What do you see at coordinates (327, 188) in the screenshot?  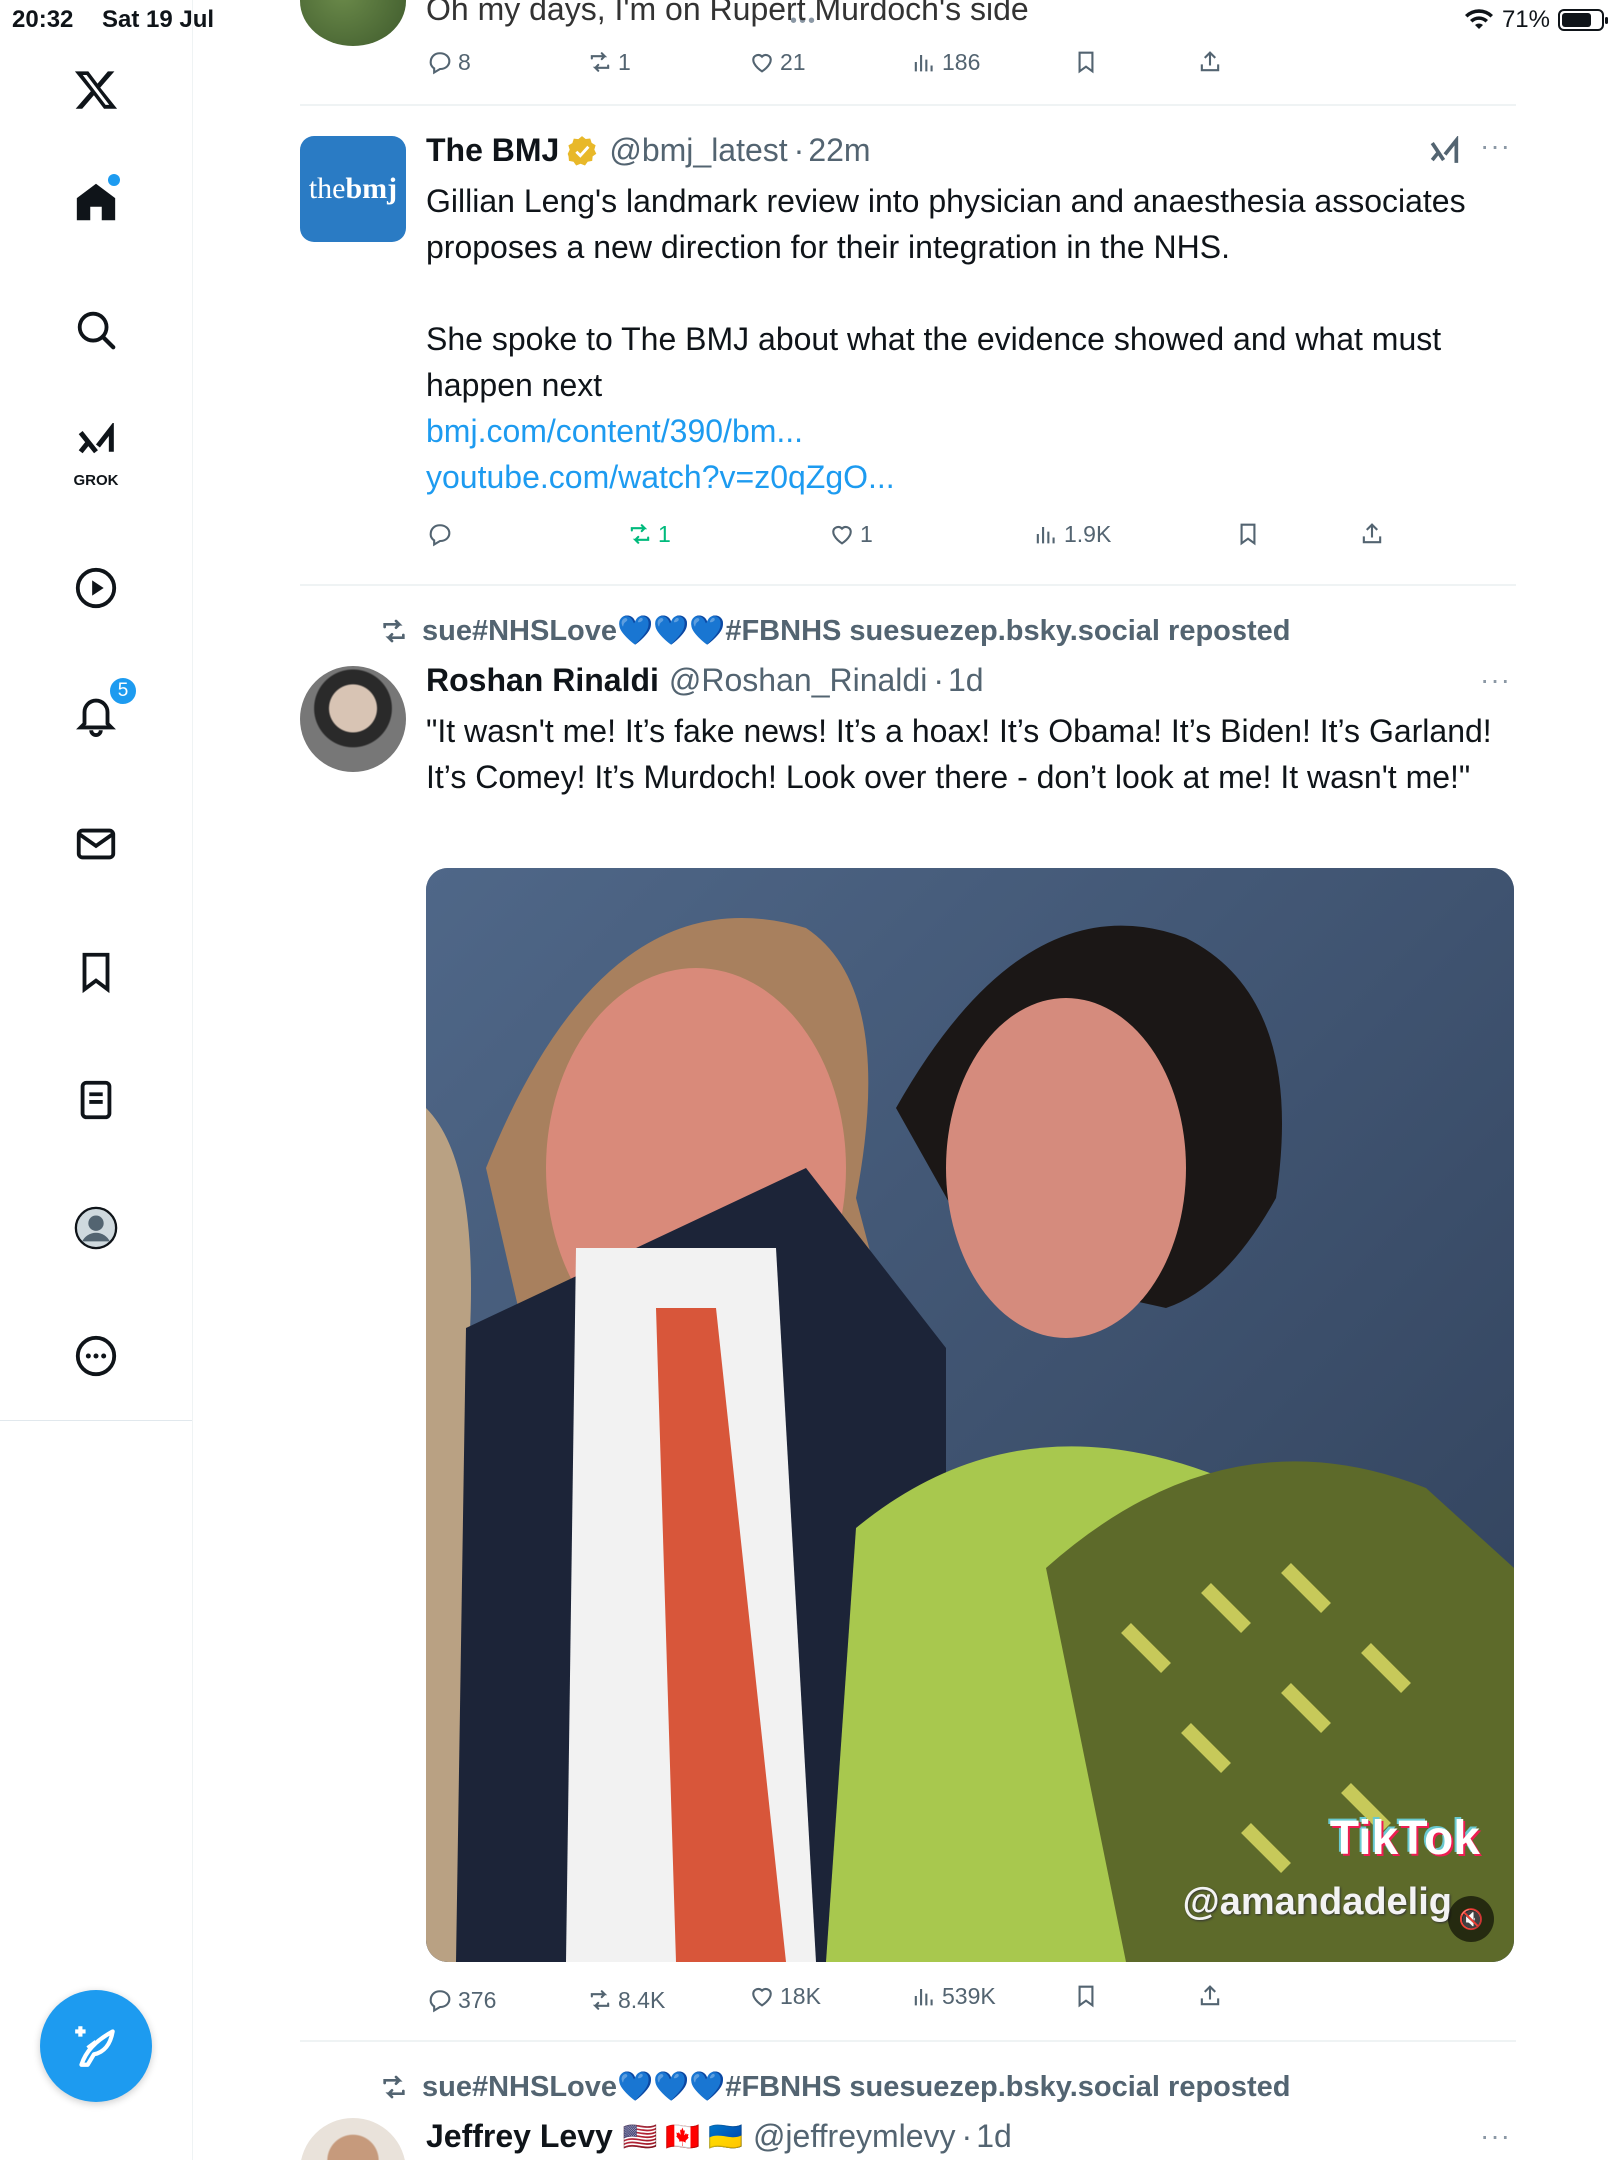 I see `bmj-avatar-text: the` at bounding box center [327, 188].